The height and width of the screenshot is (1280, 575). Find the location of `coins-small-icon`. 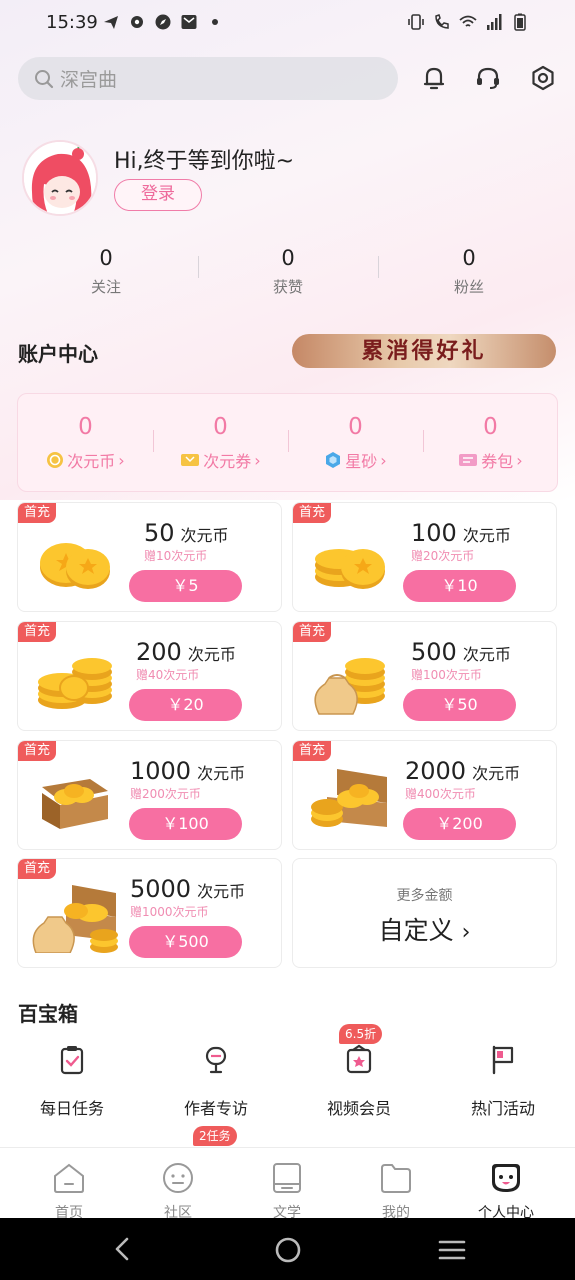

coins-small-icon is located at coordinates (75, 566).